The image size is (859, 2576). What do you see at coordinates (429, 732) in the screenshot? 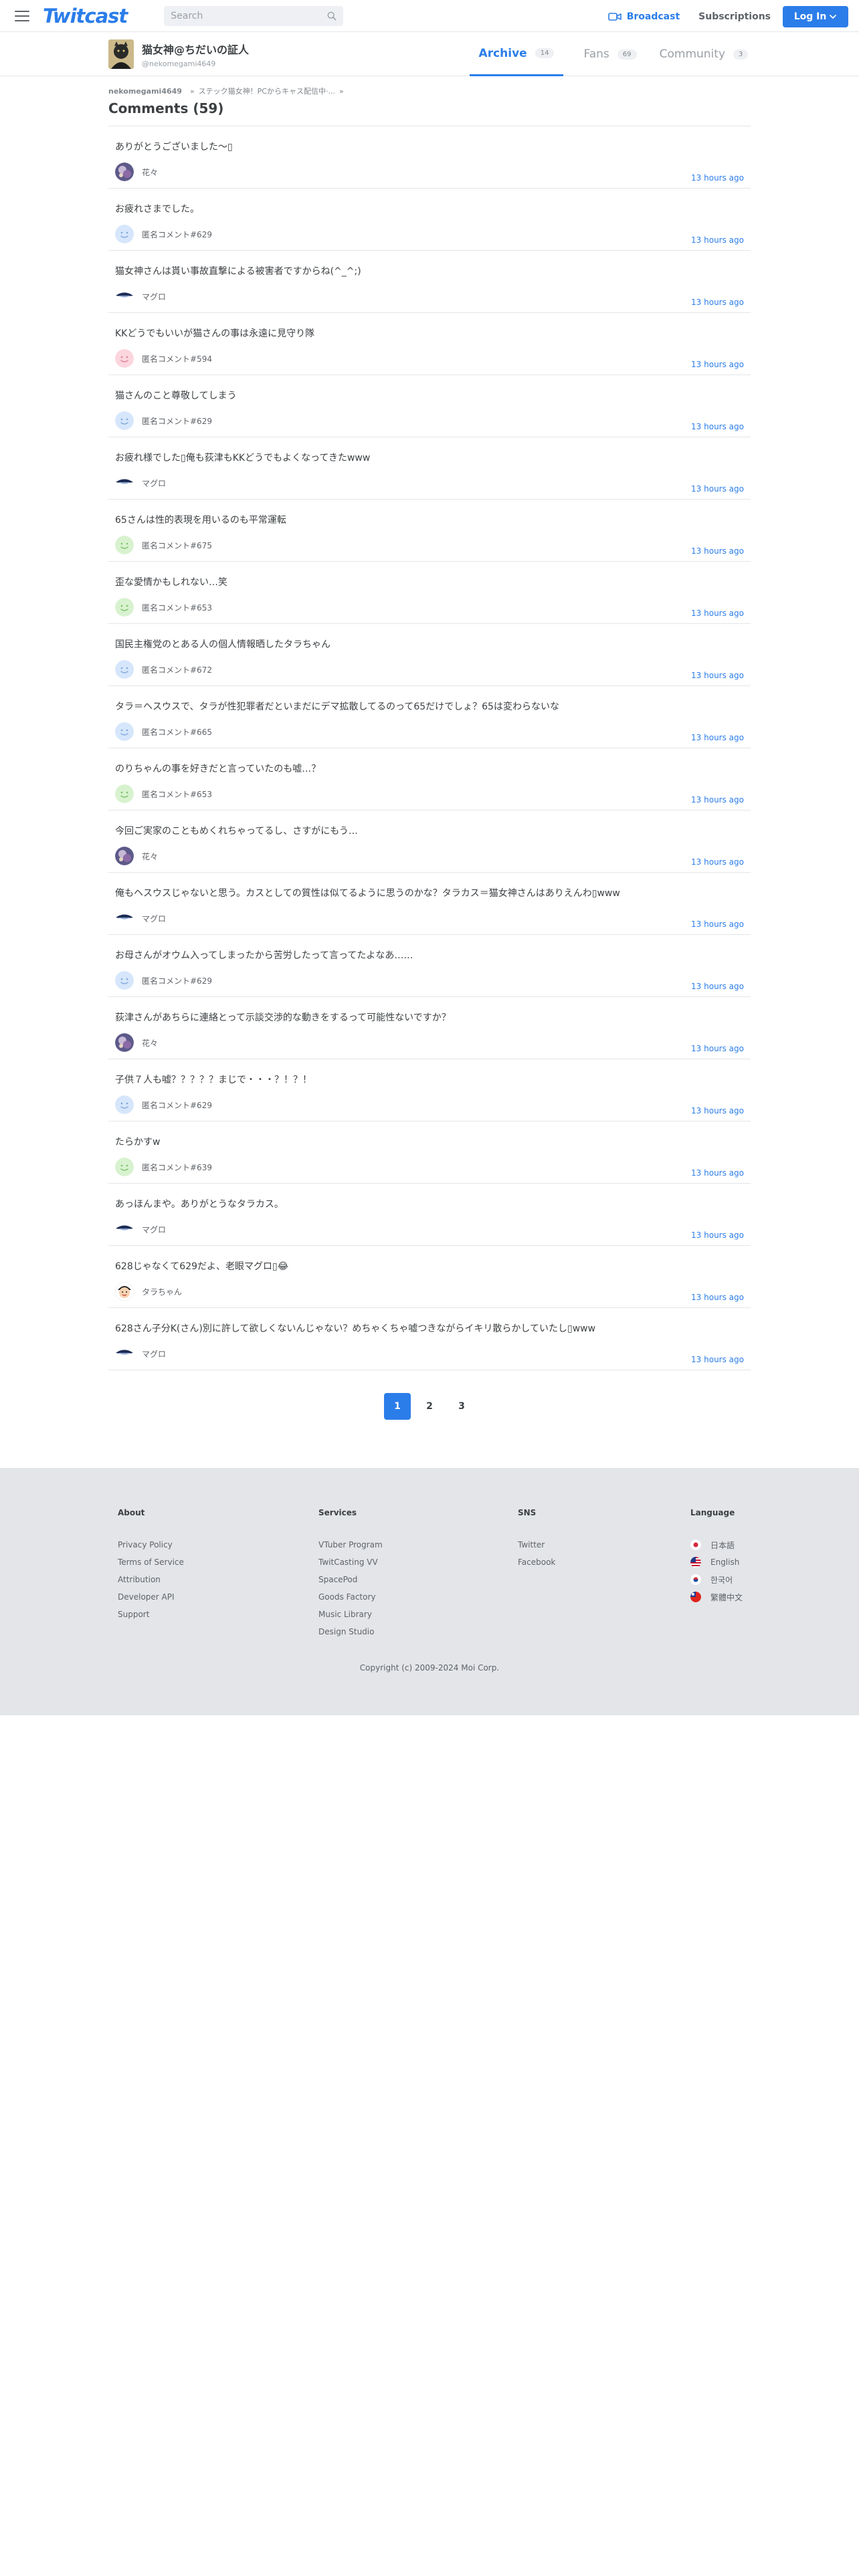
I see `comment-author: 匿名コメント#665` at bounding box center [429, 732].